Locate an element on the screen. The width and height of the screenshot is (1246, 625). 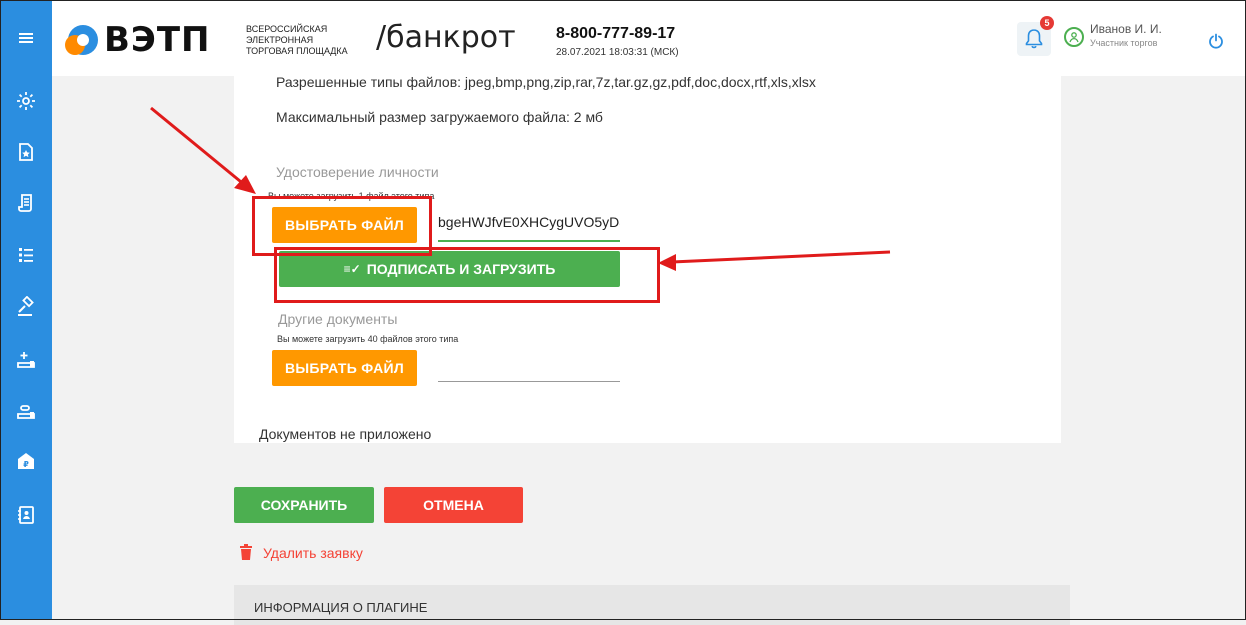
plugin-info-panel: ИНФОРМАЦИЯ О ПЛАГИНЕ is located at coordinates (652, 605).